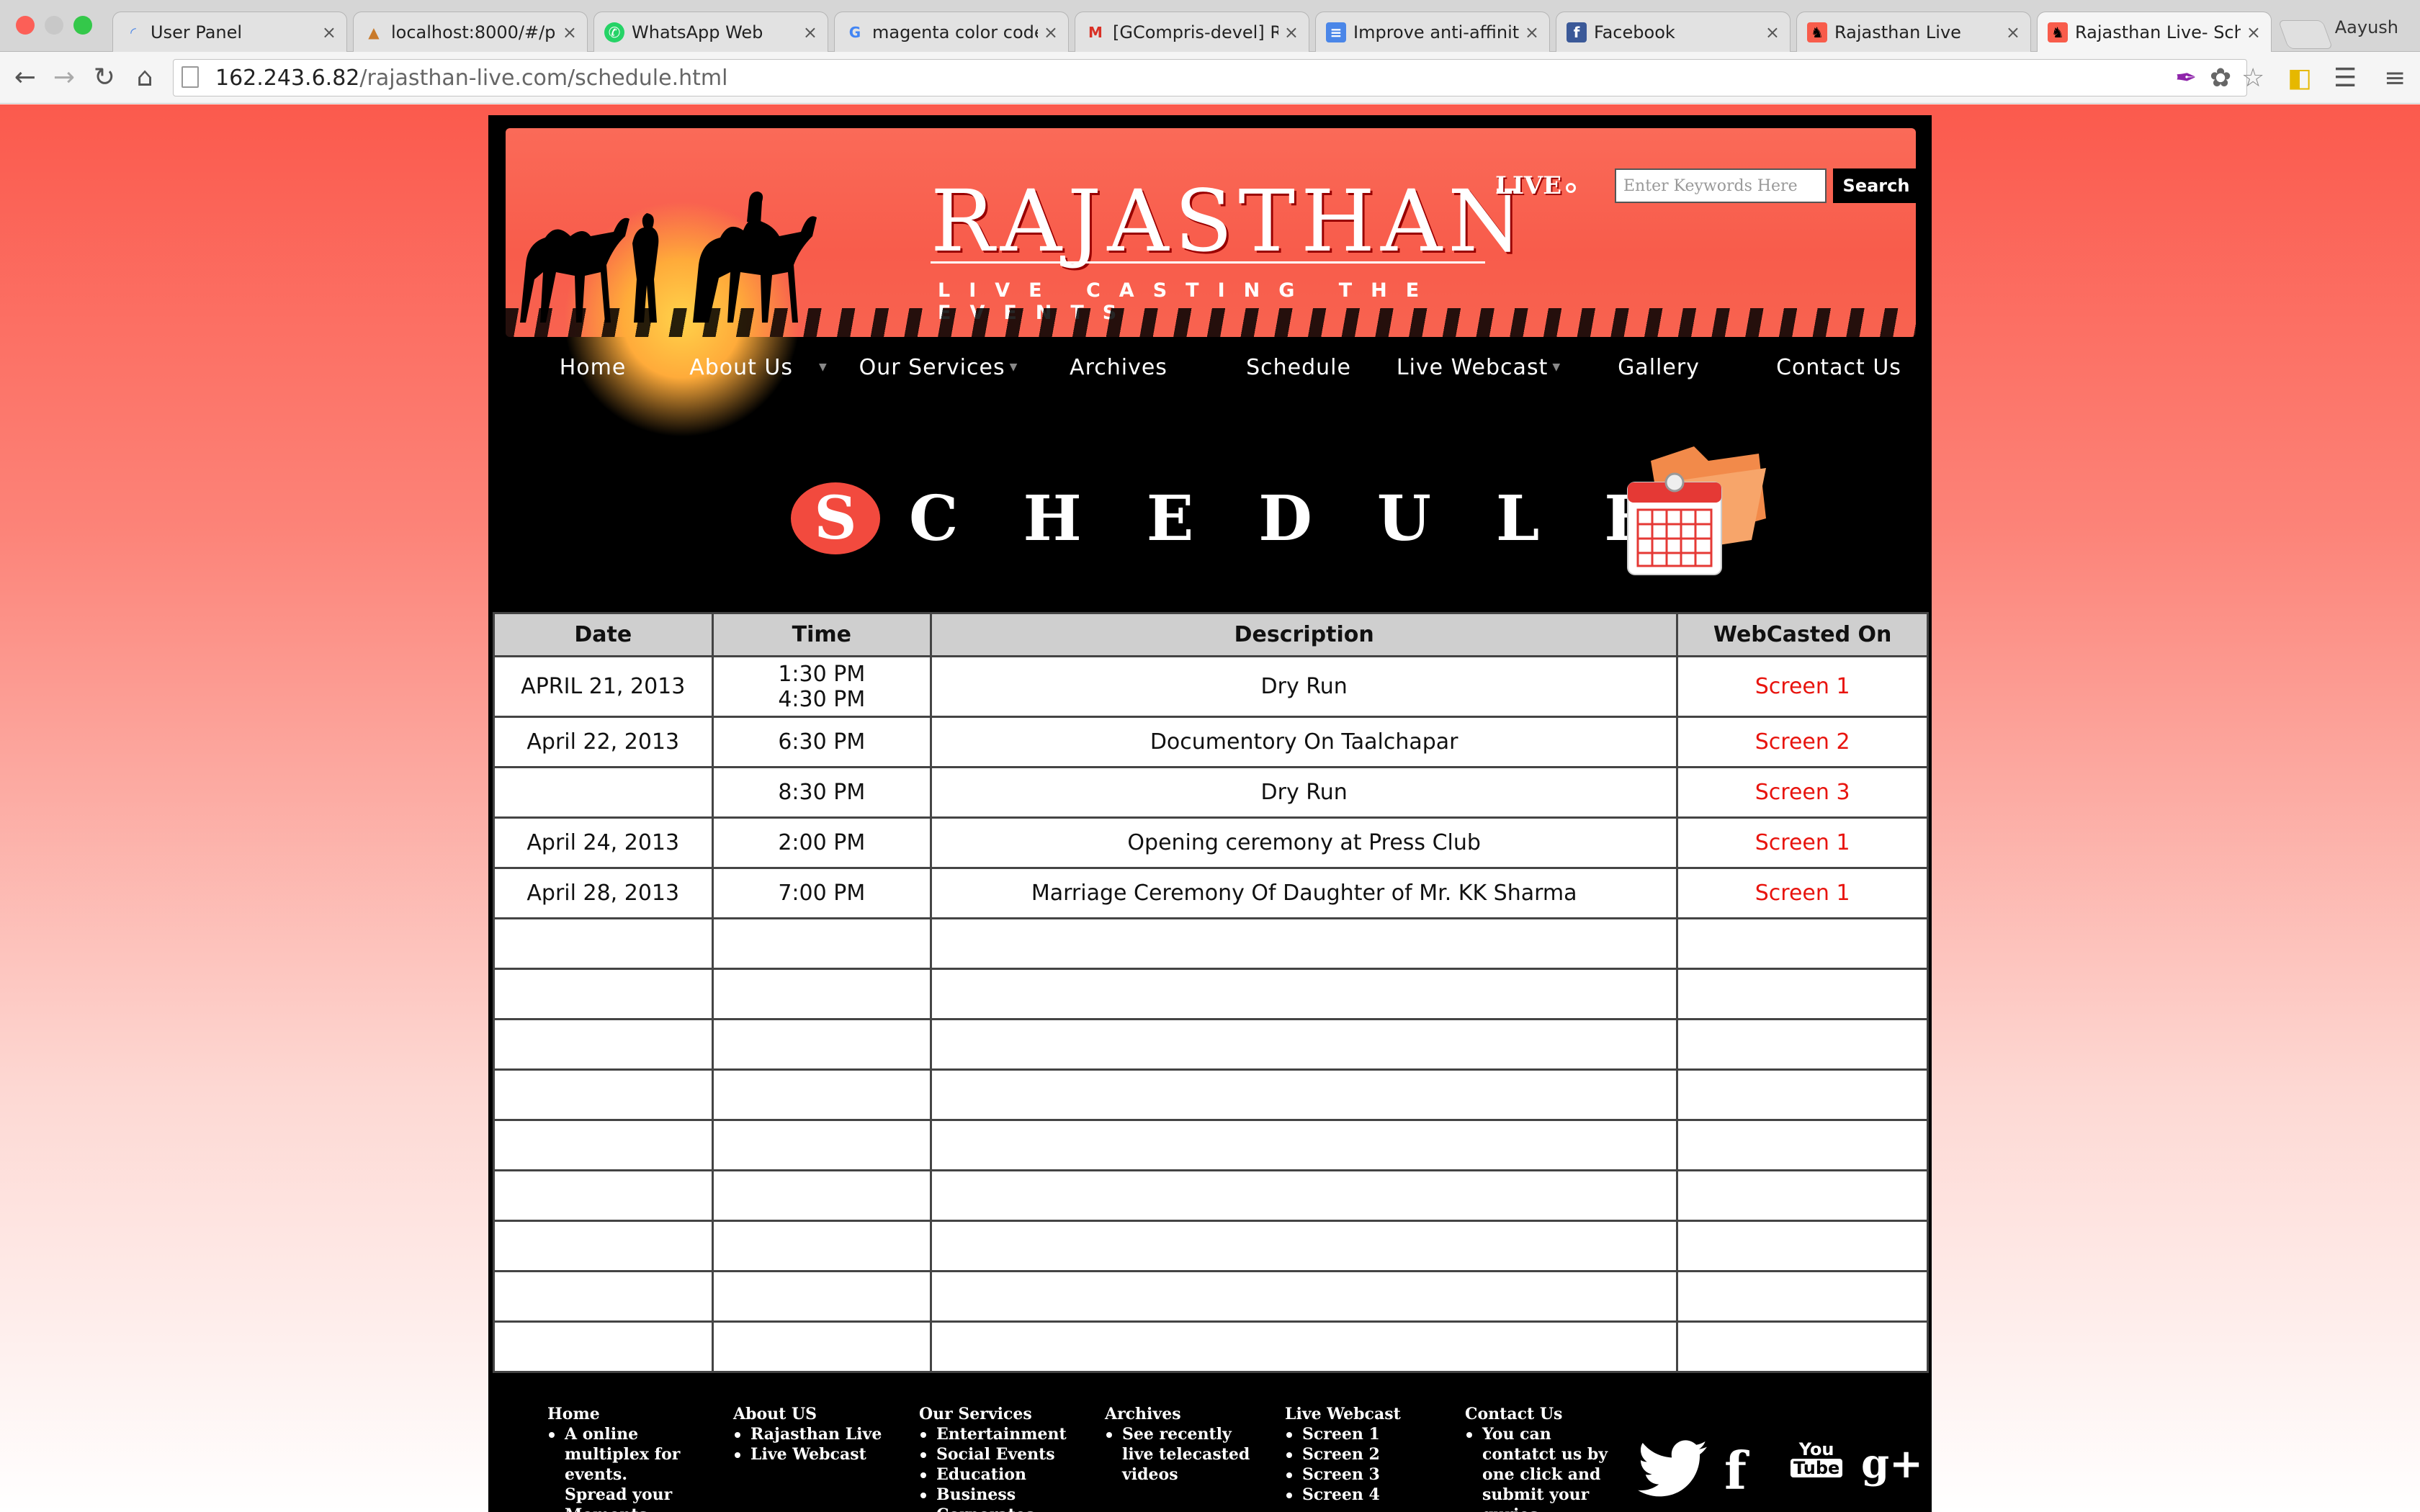 The image size is (2420, 1512). Describe the element at coordinates (145, 77) in the screenshot. I see `home-icon: ⌂` at that location.